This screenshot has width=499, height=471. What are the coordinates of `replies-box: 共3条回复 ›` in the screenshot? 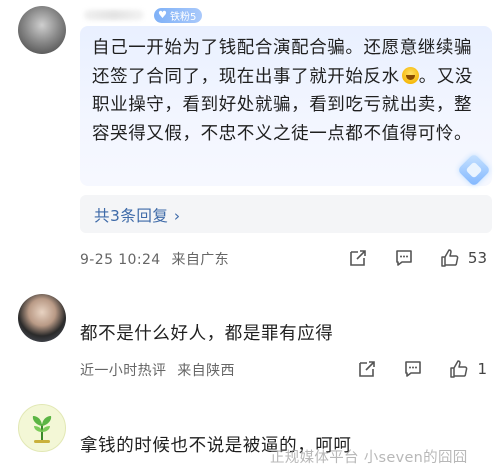 It's located at (286, 214).